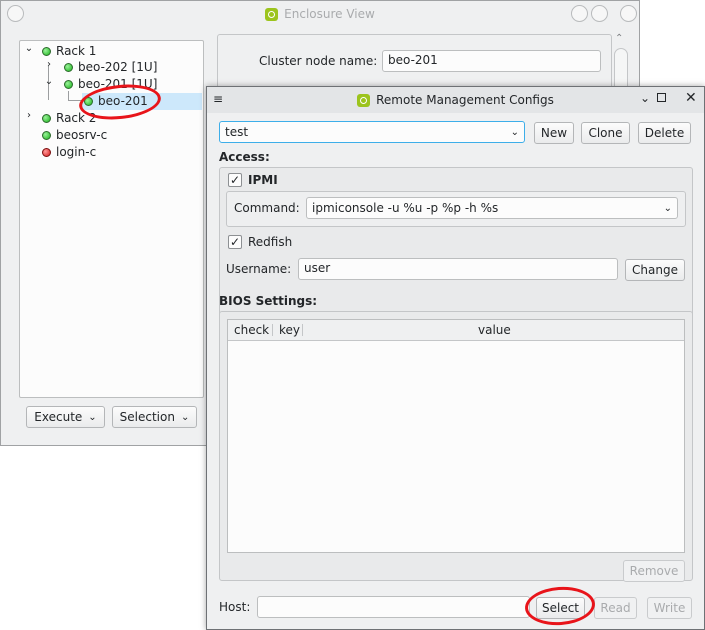 The height and width of the screenshot is (630, 705). I want to click on remove-button: Remove, so click(654, 571).